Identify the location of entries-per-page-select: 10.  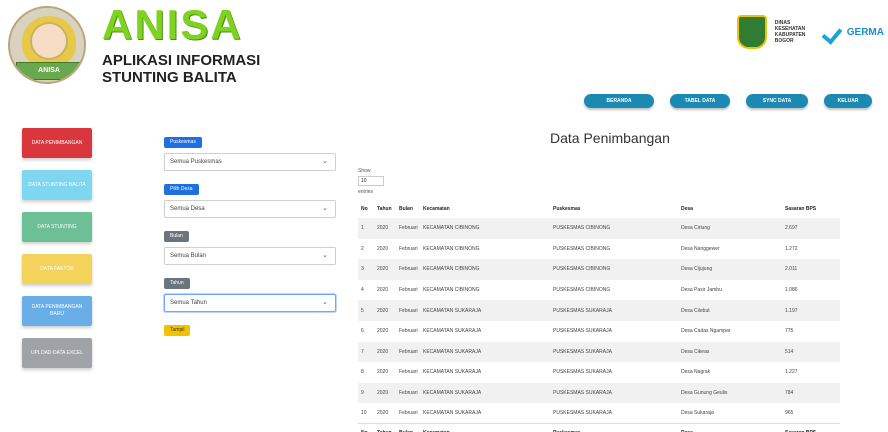
(371, 181).